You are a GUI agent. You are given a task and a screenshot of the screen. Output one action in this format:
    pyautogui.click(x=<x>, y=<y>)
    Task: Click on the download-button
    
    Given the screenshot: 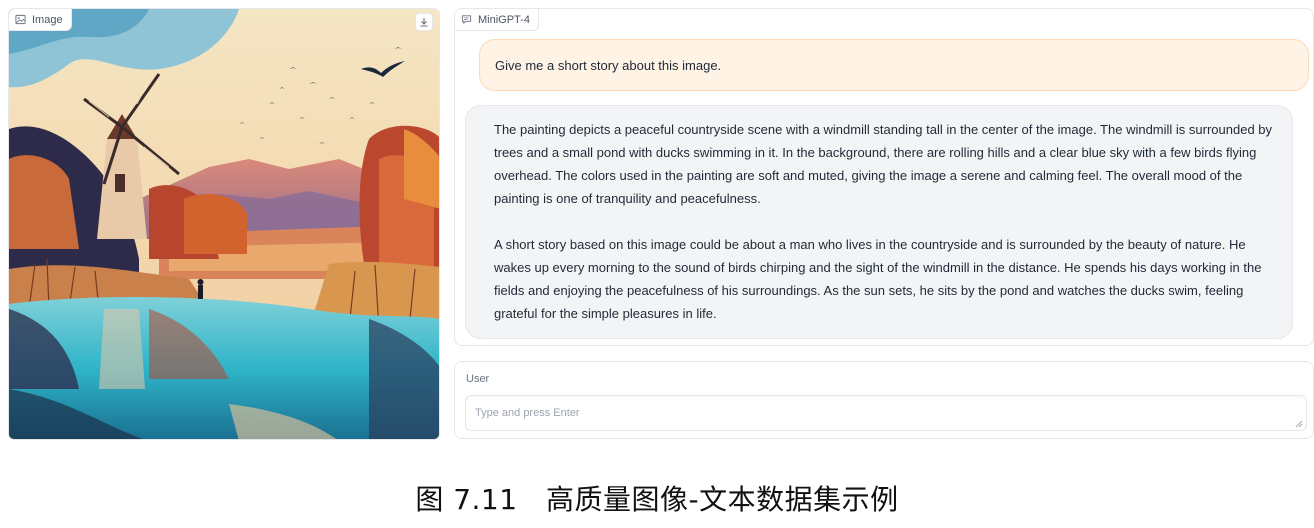 What is the action you would take?
    pyautogui.click(x=424, y=22)
    